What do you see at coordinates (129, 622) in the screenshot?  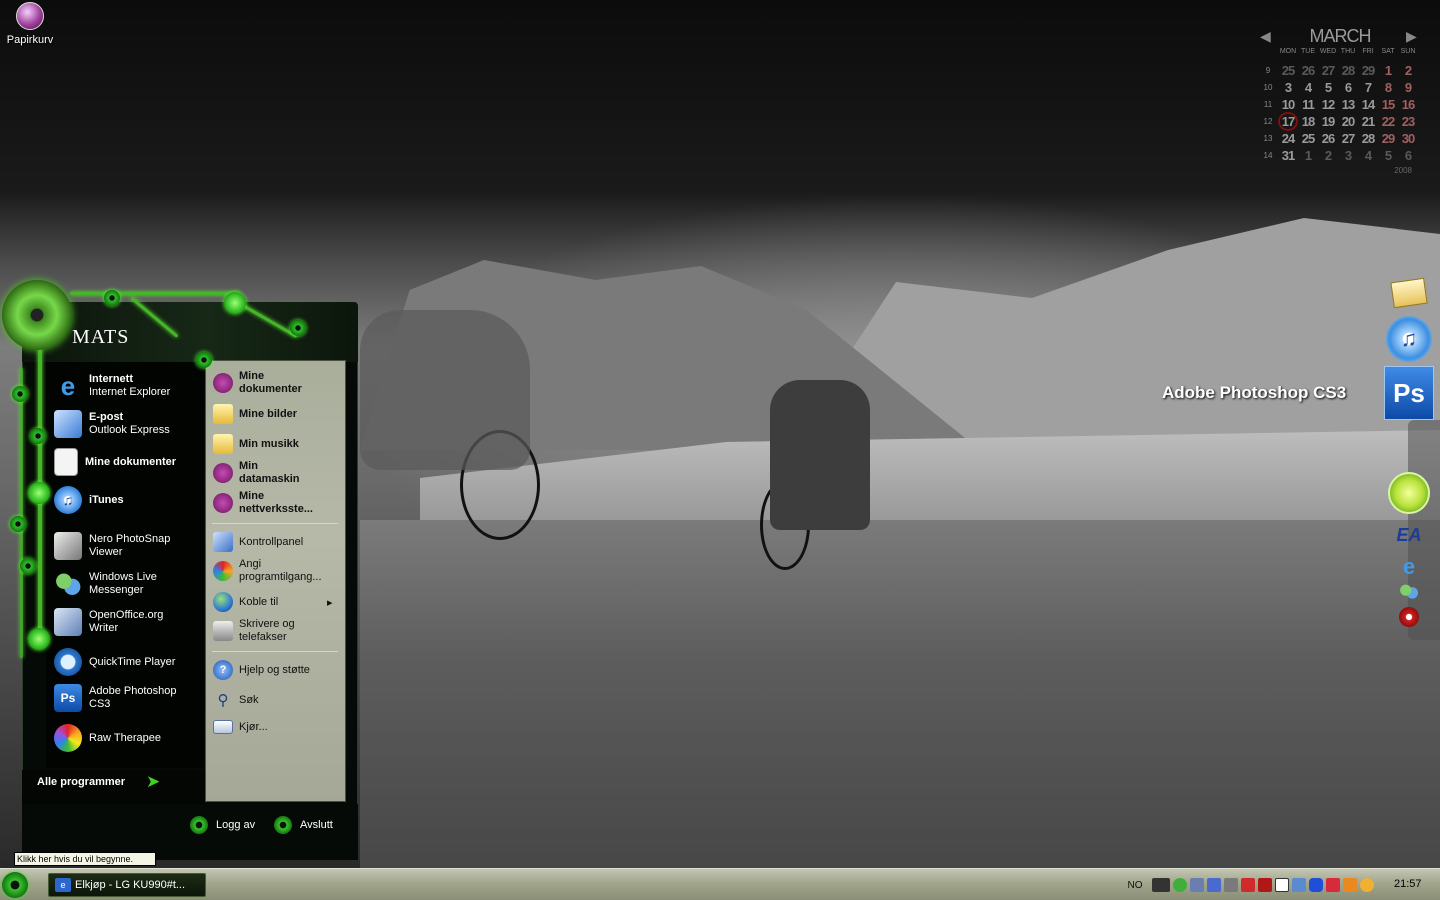 I see `start-item-openoffice-writer: OpenOffice.org Writer` at bounding box center [129, 622].